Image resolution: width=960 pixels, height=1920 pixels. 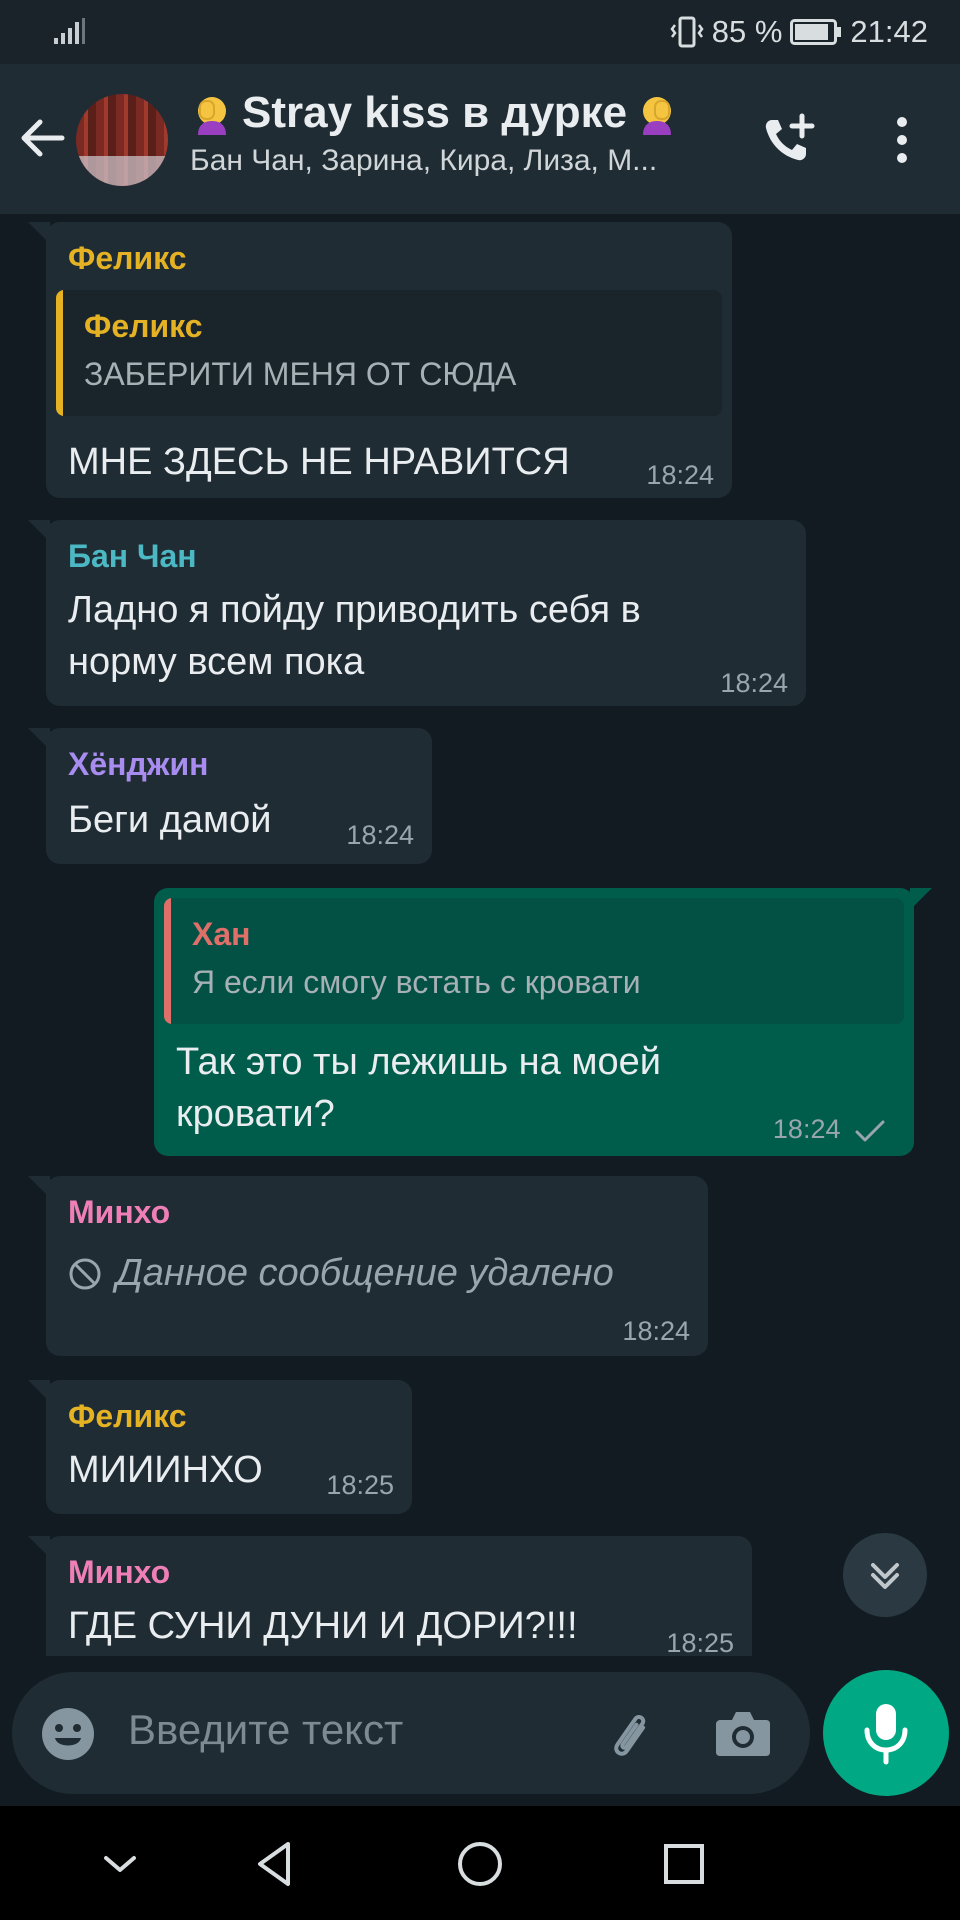 I want to click on nav-down-icon, so click(x=120, y=1864).